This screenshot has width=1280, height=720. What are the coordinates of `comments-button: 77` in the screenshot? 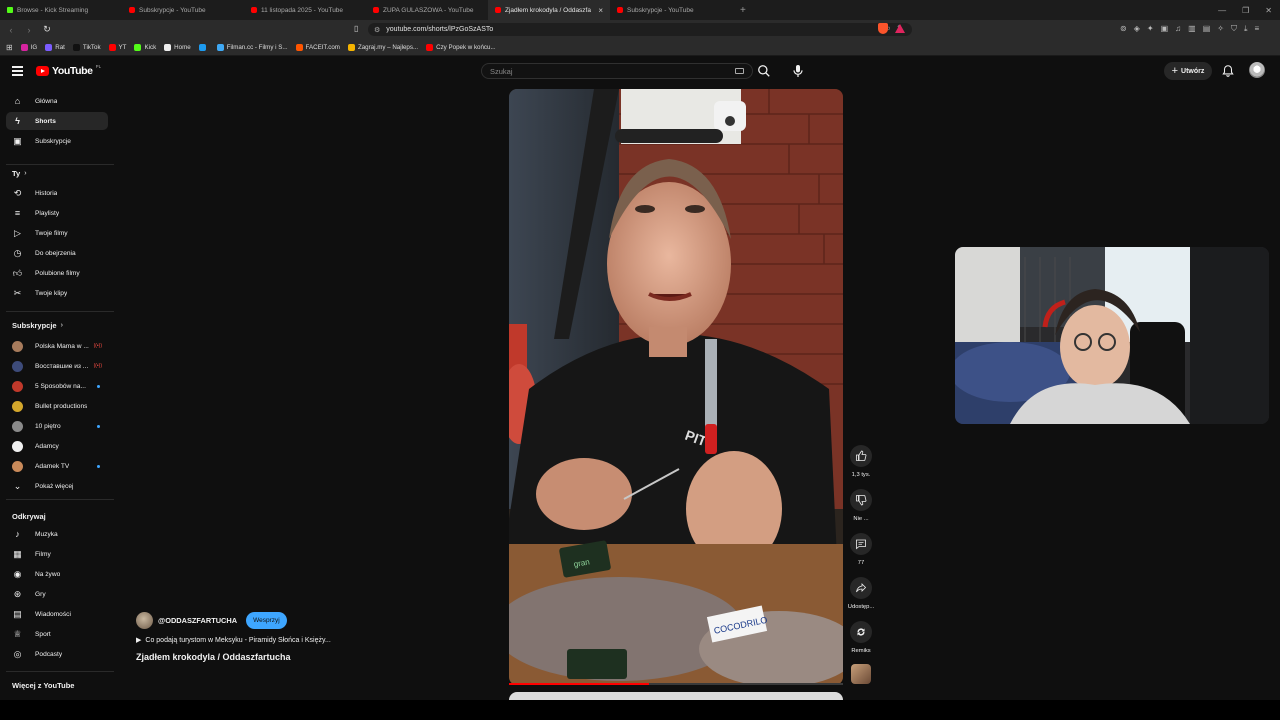 It's located at (861, 549).